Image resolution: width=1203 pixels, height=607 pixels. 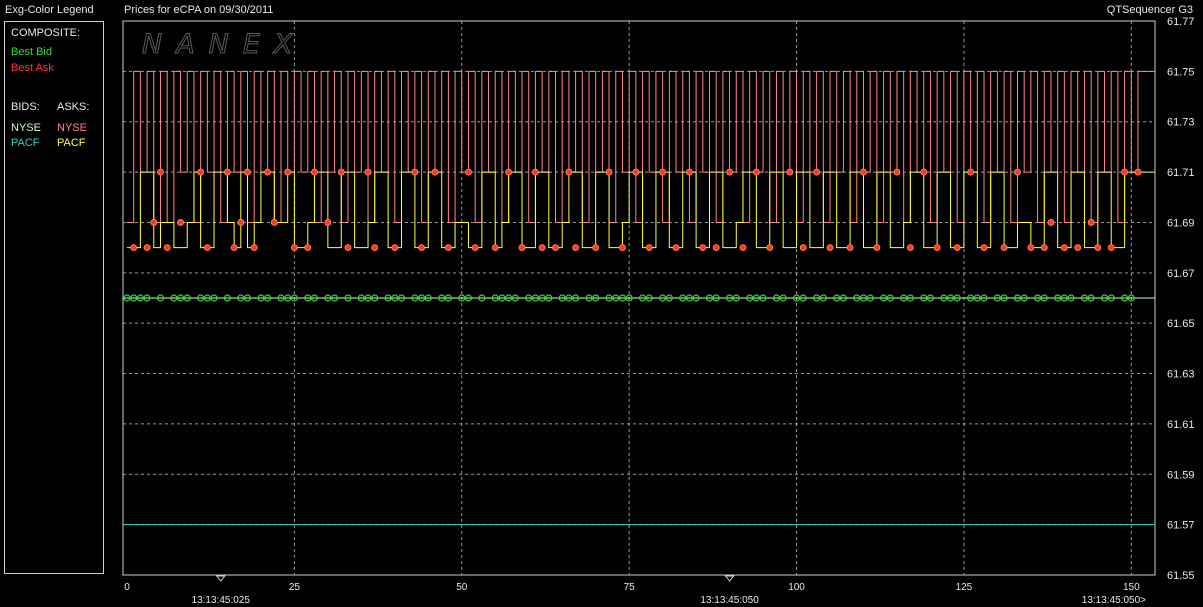 I want to click on y-tick-label: 61.69, so click(x=1181, y=223).